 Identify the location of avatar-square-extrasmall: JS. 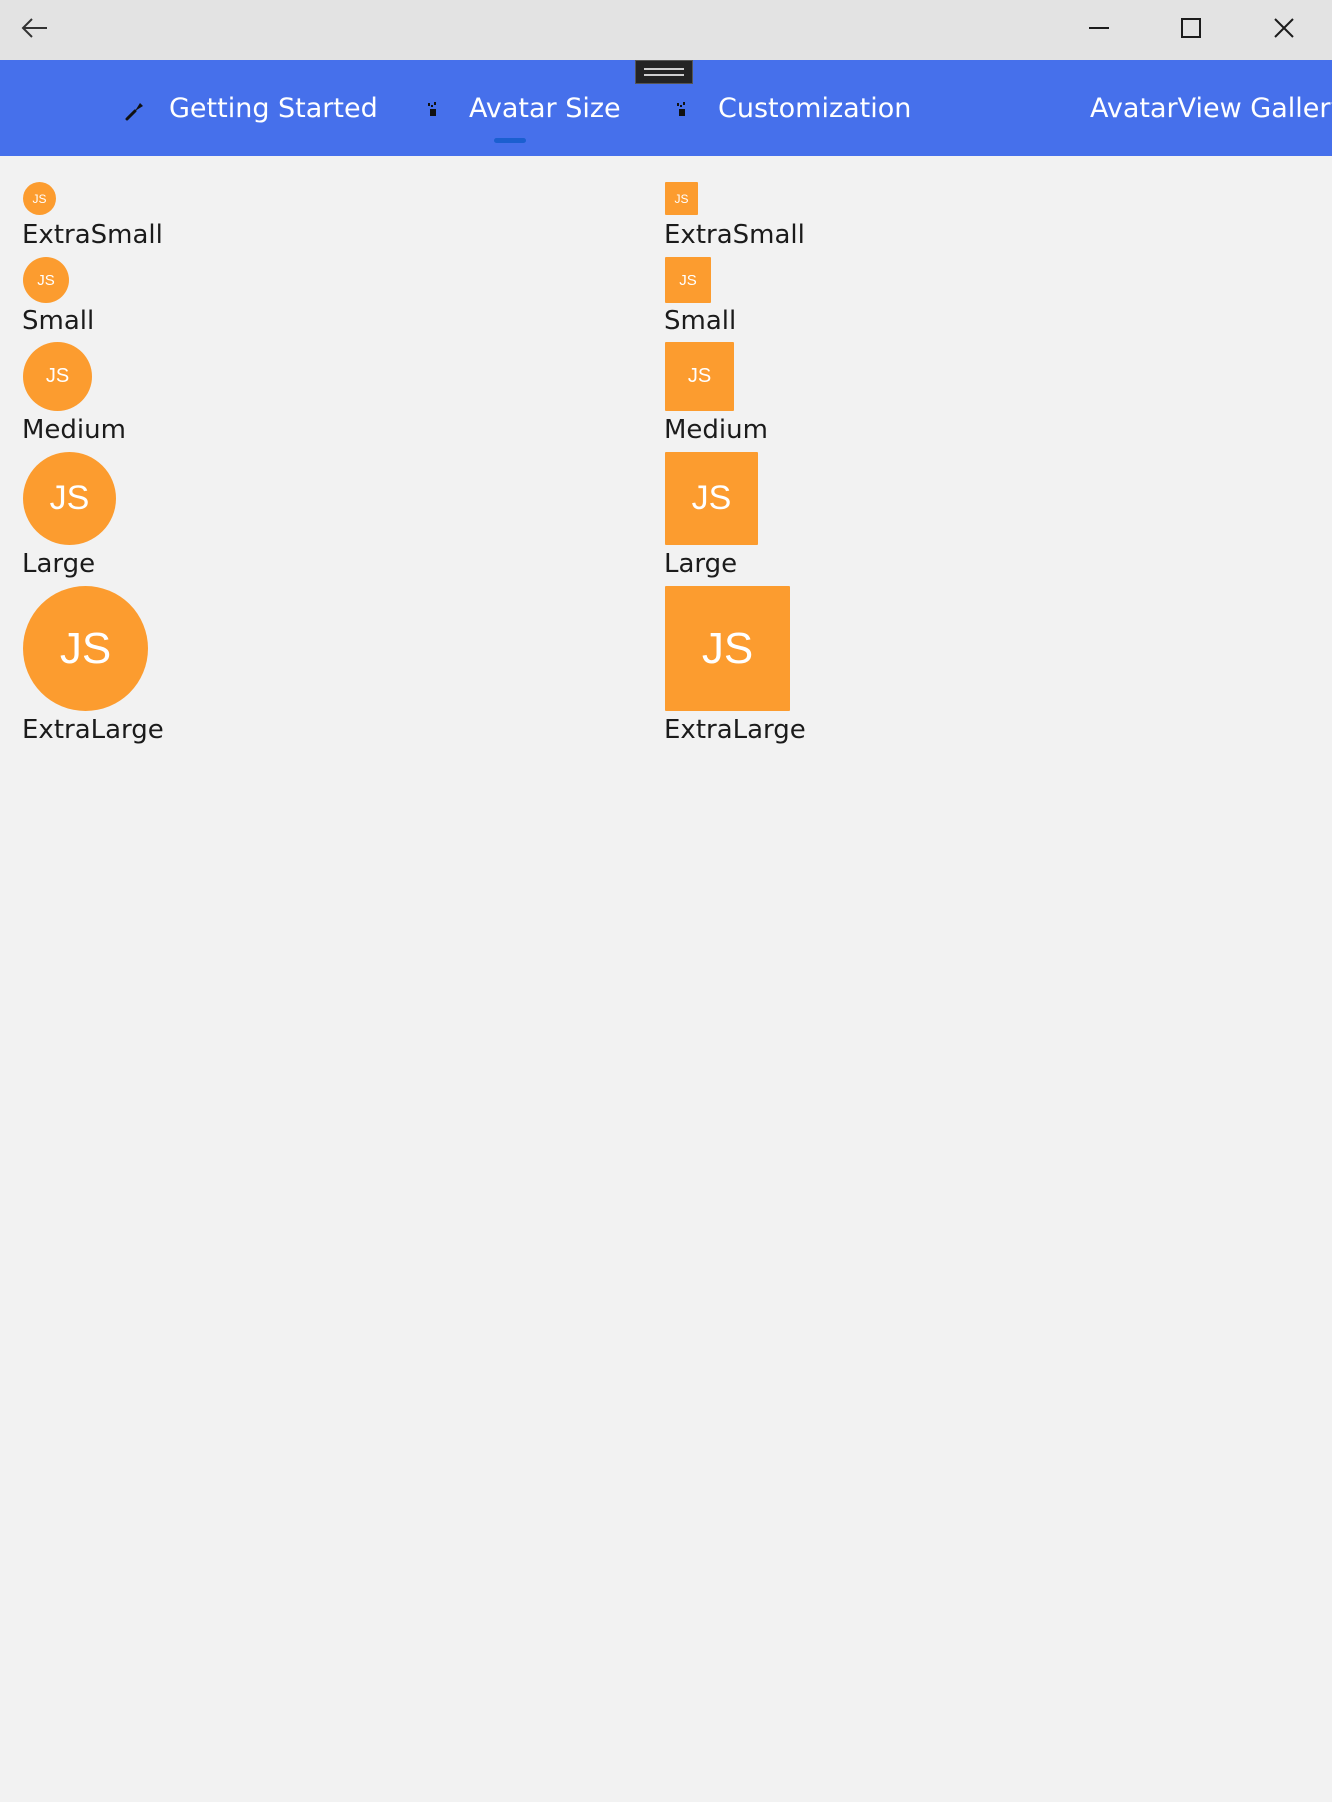
(681, 198).